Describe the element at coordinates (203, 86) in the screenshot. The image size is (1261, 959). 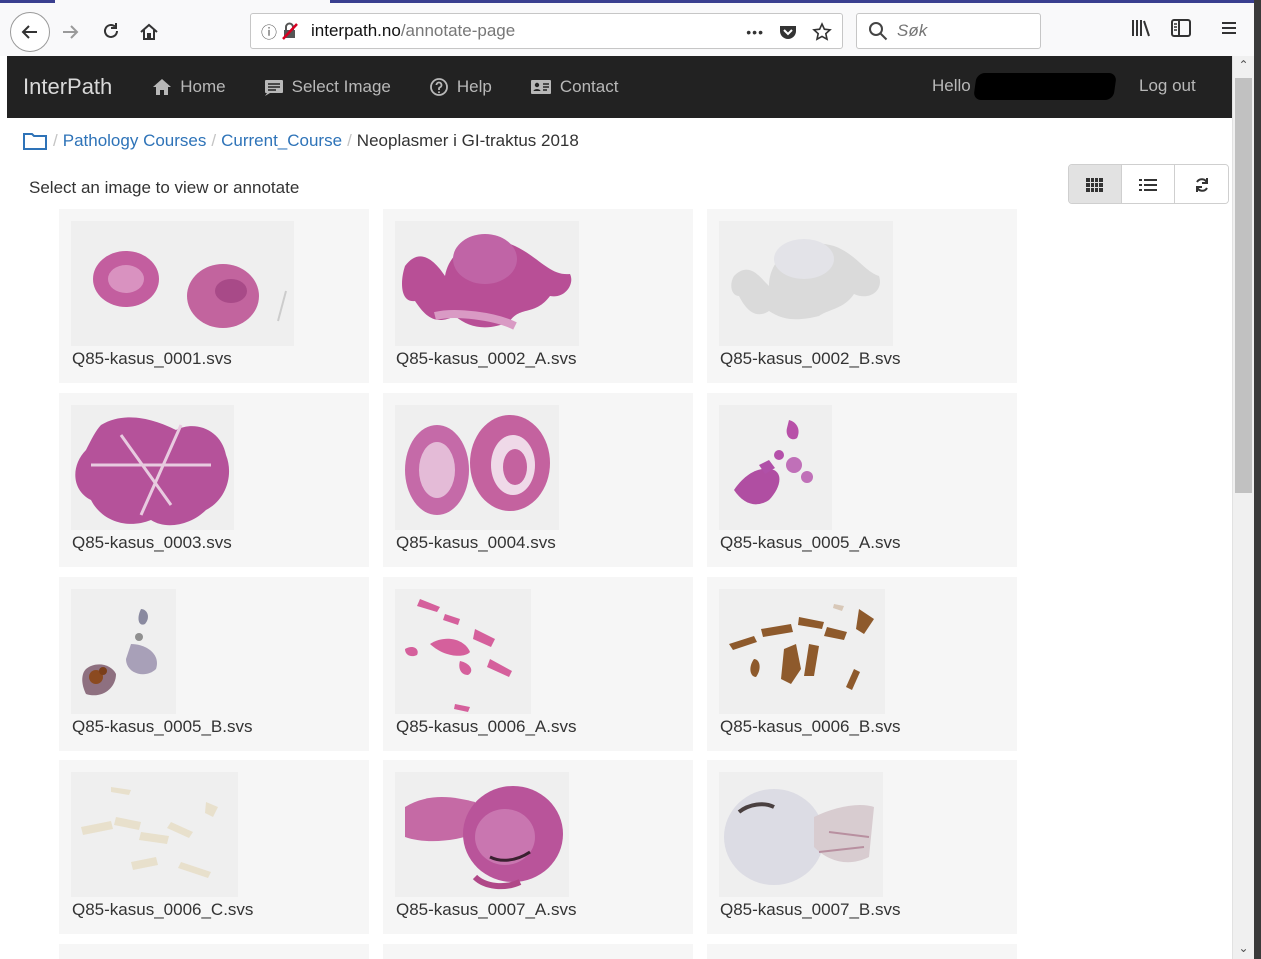
I see `nav-home-label: Home` at that location.